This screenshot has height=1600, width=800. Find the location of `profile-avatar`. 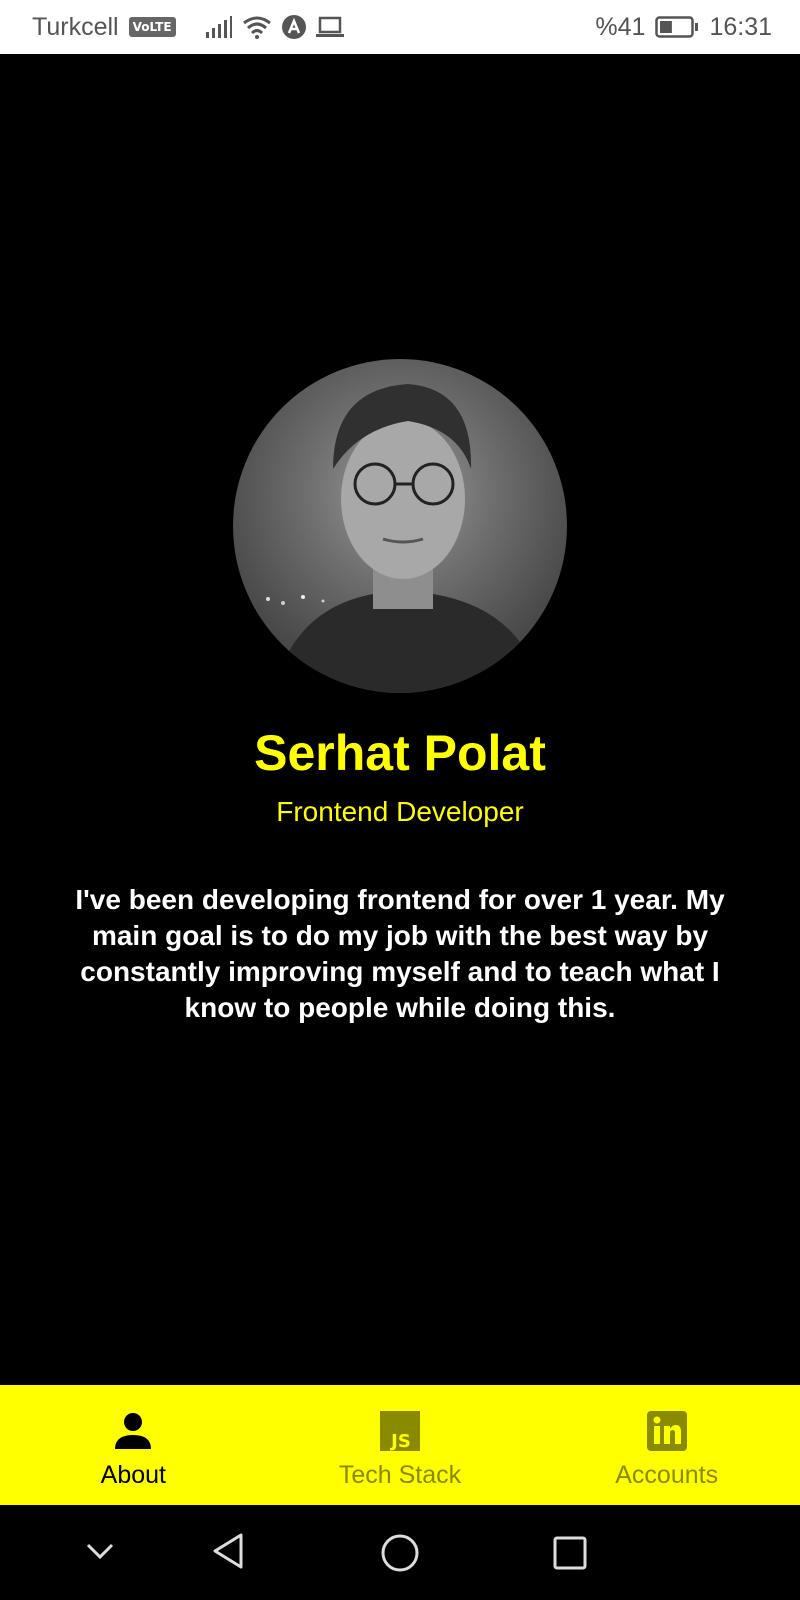

profile-avatar is located at coordinates (400, 526).